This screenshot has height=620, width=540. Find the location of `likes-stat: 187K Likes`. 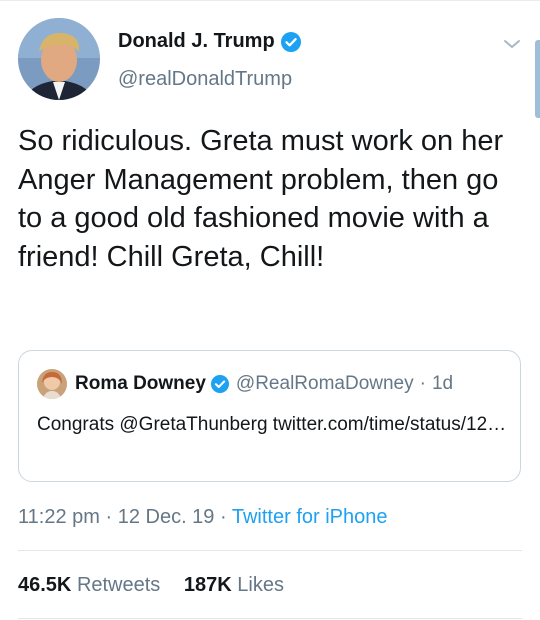

likes-stat: 187K Likes is located at coordinates (234, 585).